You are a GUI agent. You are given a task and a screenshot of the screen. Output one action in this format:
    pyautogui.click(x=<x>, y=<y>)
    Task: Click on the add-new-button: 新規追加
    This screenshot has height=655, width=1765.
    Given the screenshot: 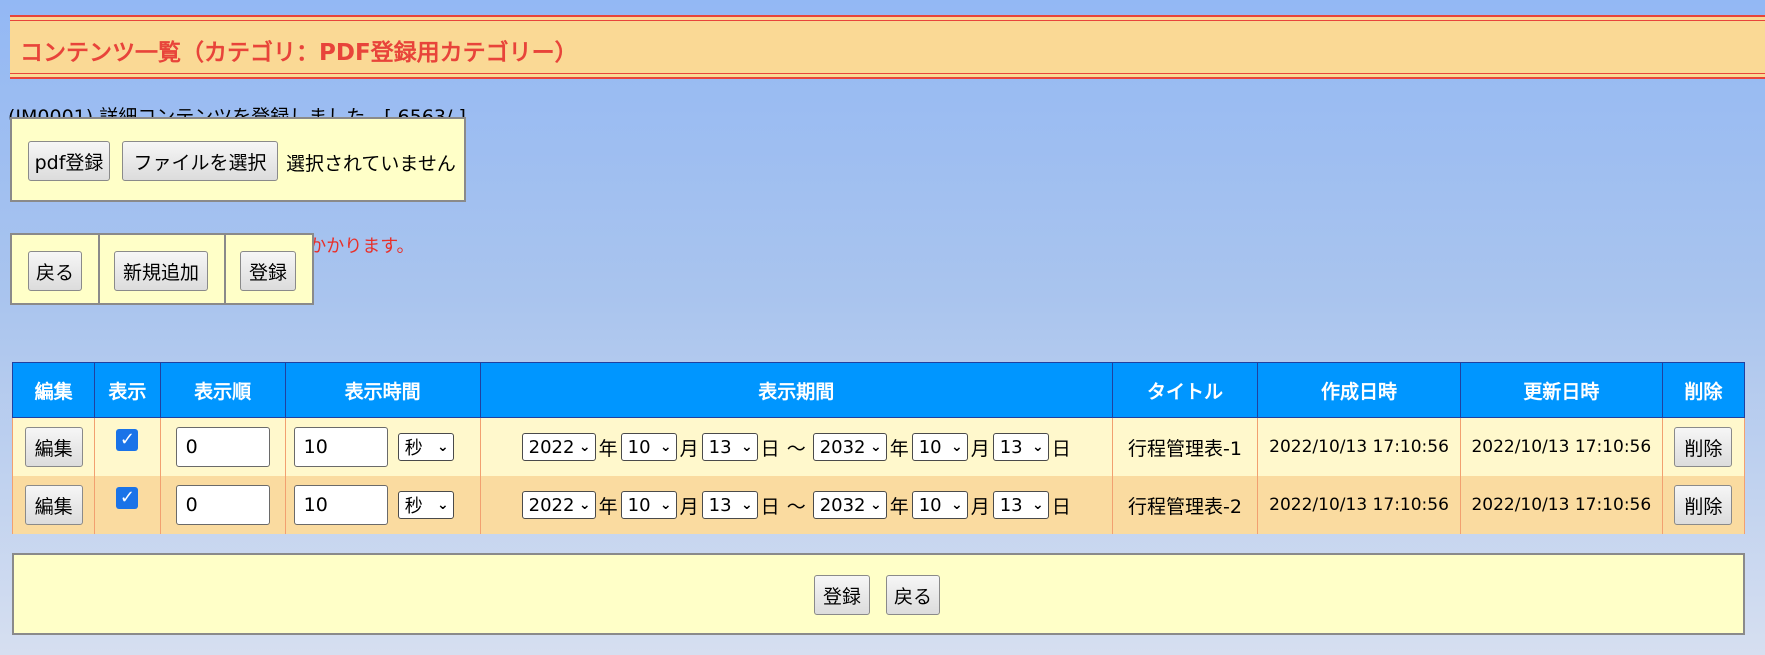 What is the action you would take?
    pyautogui.click(x=161, y=271)
    